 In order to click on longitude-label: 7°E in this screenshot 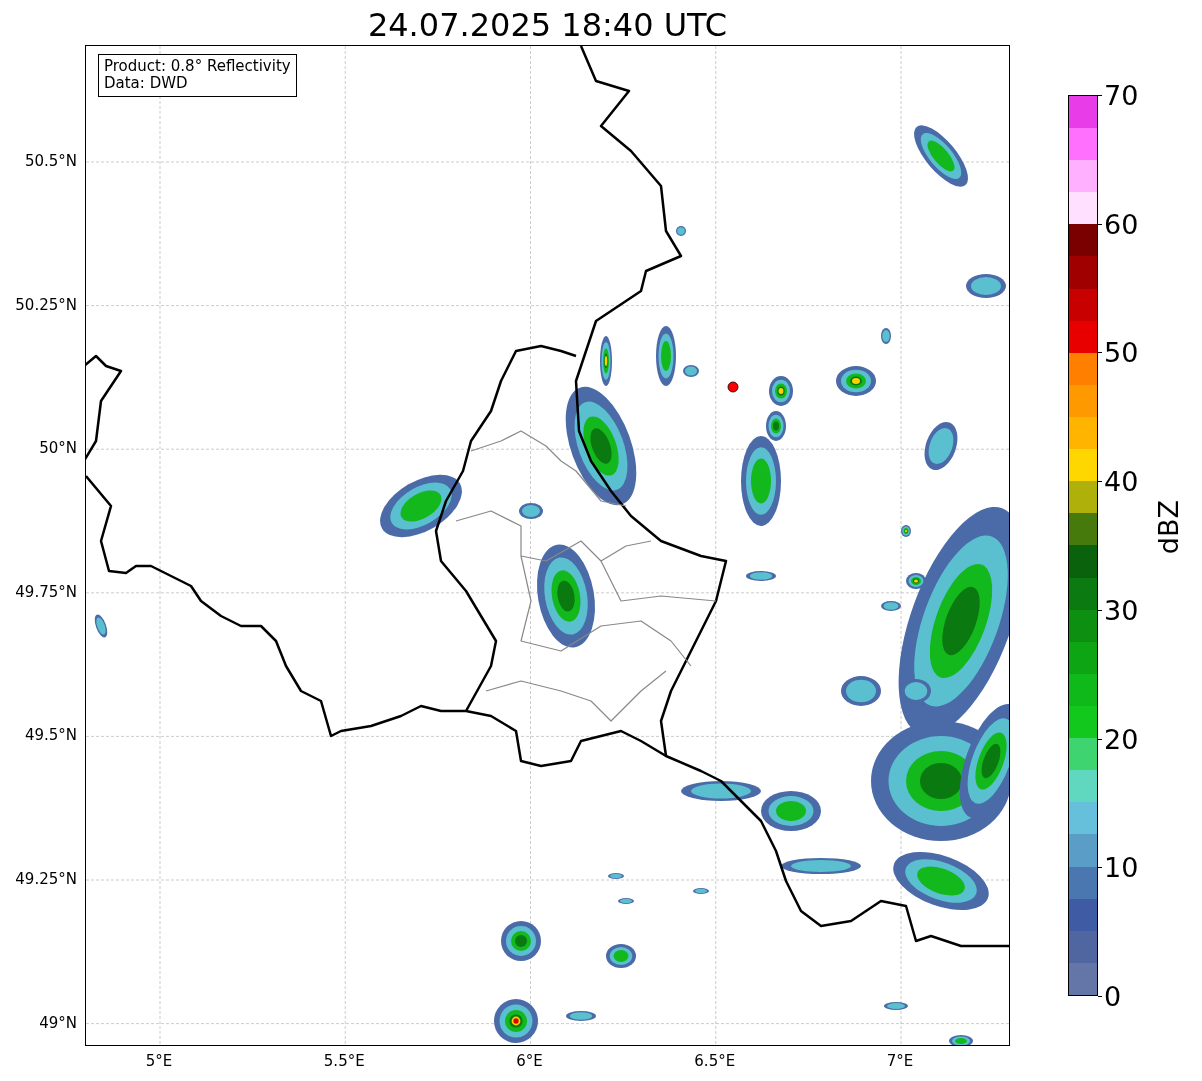, I will do `click(900, 1061)`.